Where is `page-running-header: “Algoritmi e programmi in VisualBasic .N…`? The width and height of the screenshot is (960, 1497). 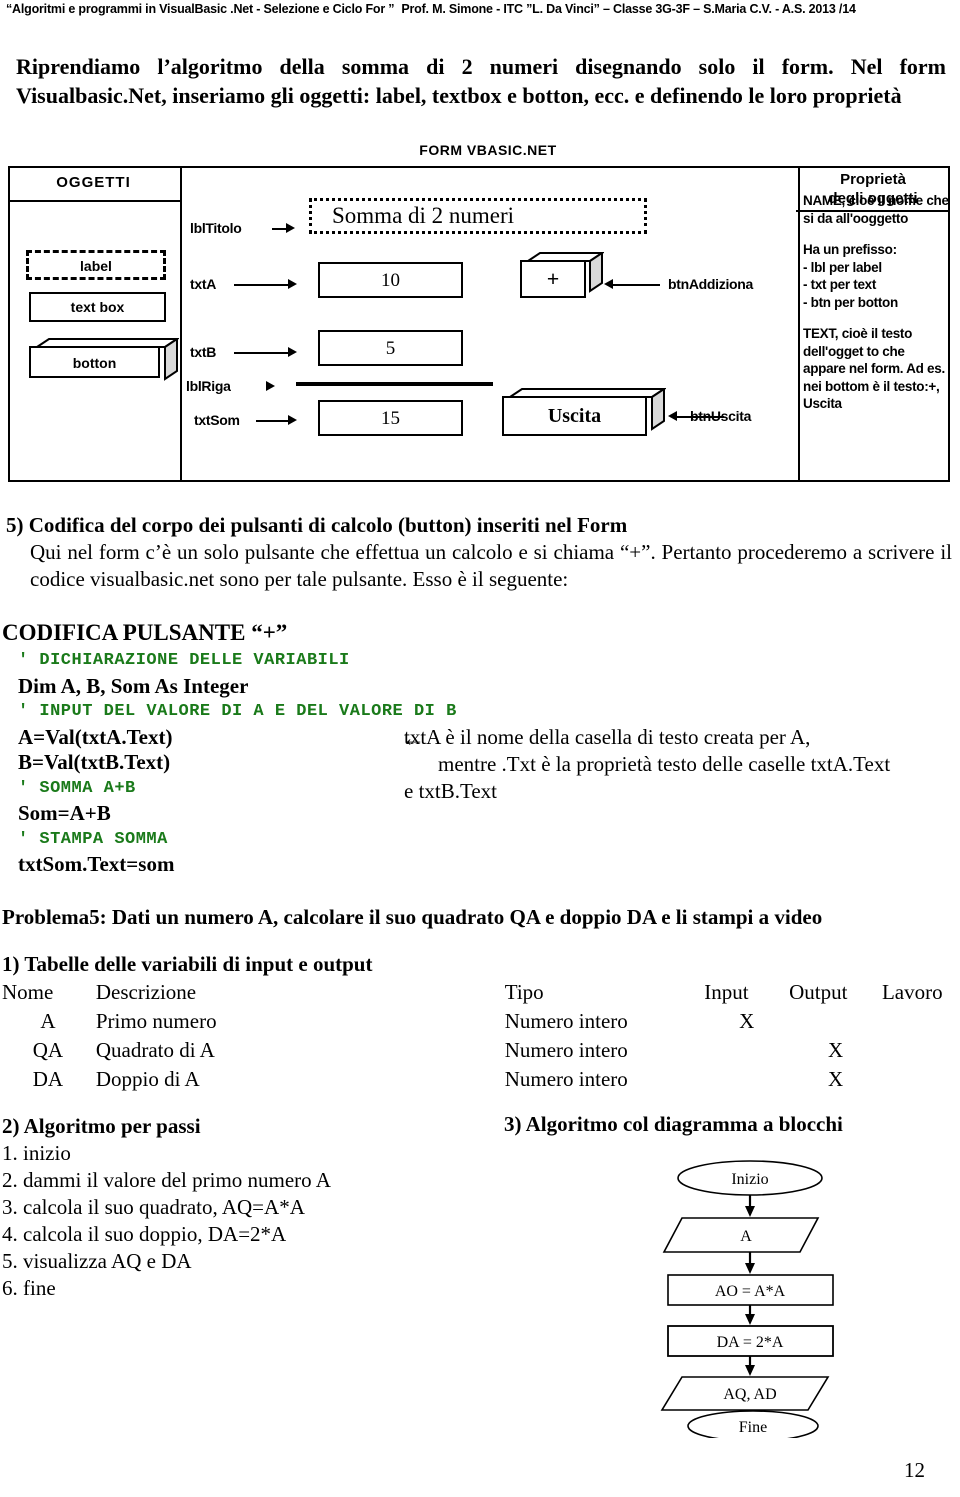 page-running-header: “Algoritmi e programmi in VisualBasic .N… is located at coordinates (480, 9).